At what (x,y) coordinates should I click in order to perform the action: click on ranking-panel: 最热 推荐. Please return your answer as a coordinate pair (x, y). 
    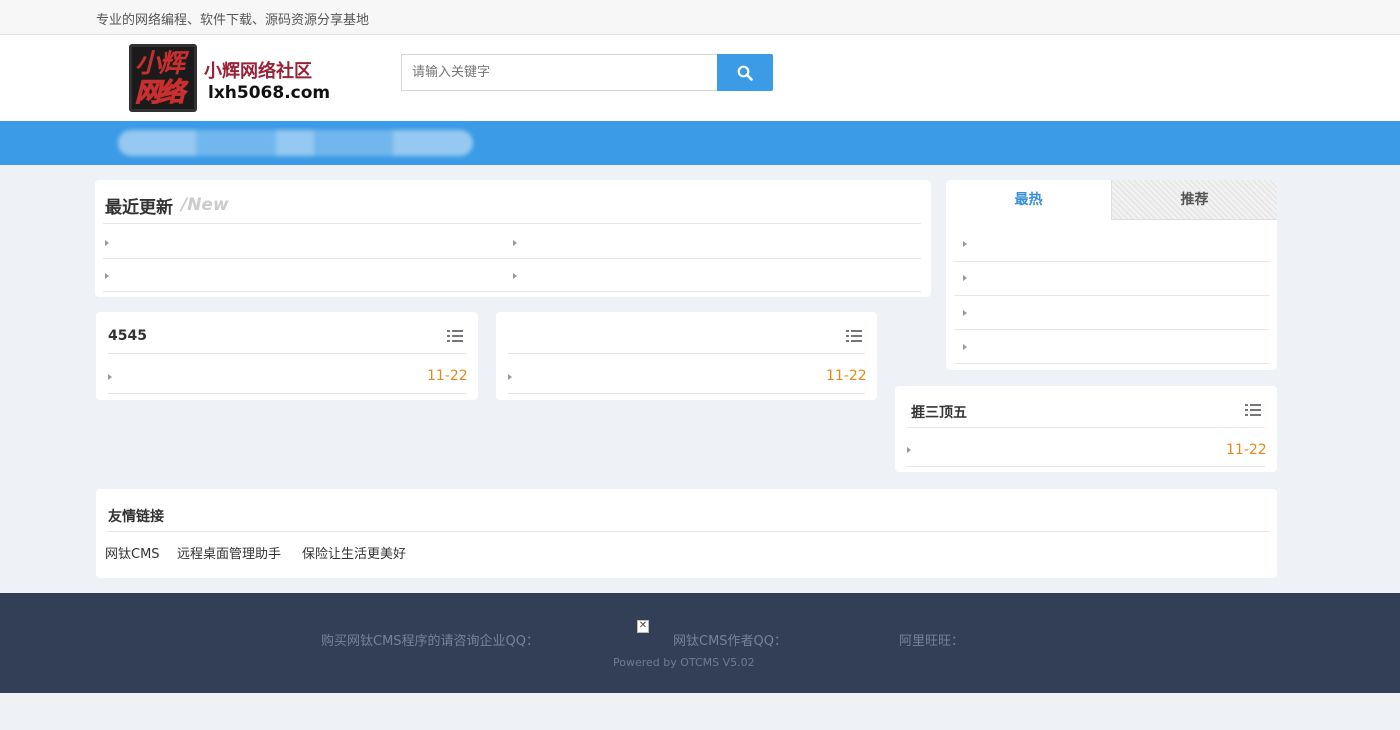
    Looking at the image, I should click on (1111, 275).